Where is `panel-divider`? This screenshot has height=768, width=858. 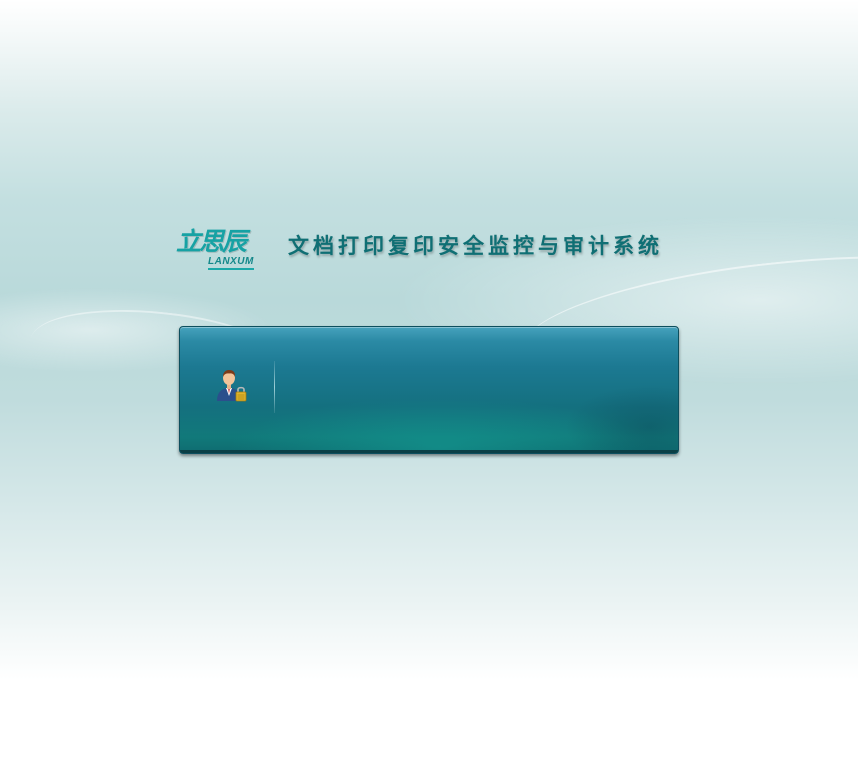 panel-divider is located at coordinates (274, 387).